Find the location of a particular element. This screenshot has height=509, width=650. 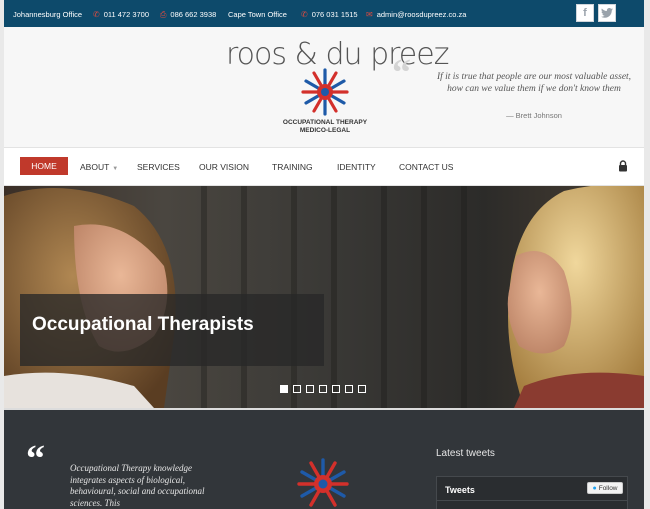

hero-caption: Occupational Therapists is located at coordinates (172, 330).